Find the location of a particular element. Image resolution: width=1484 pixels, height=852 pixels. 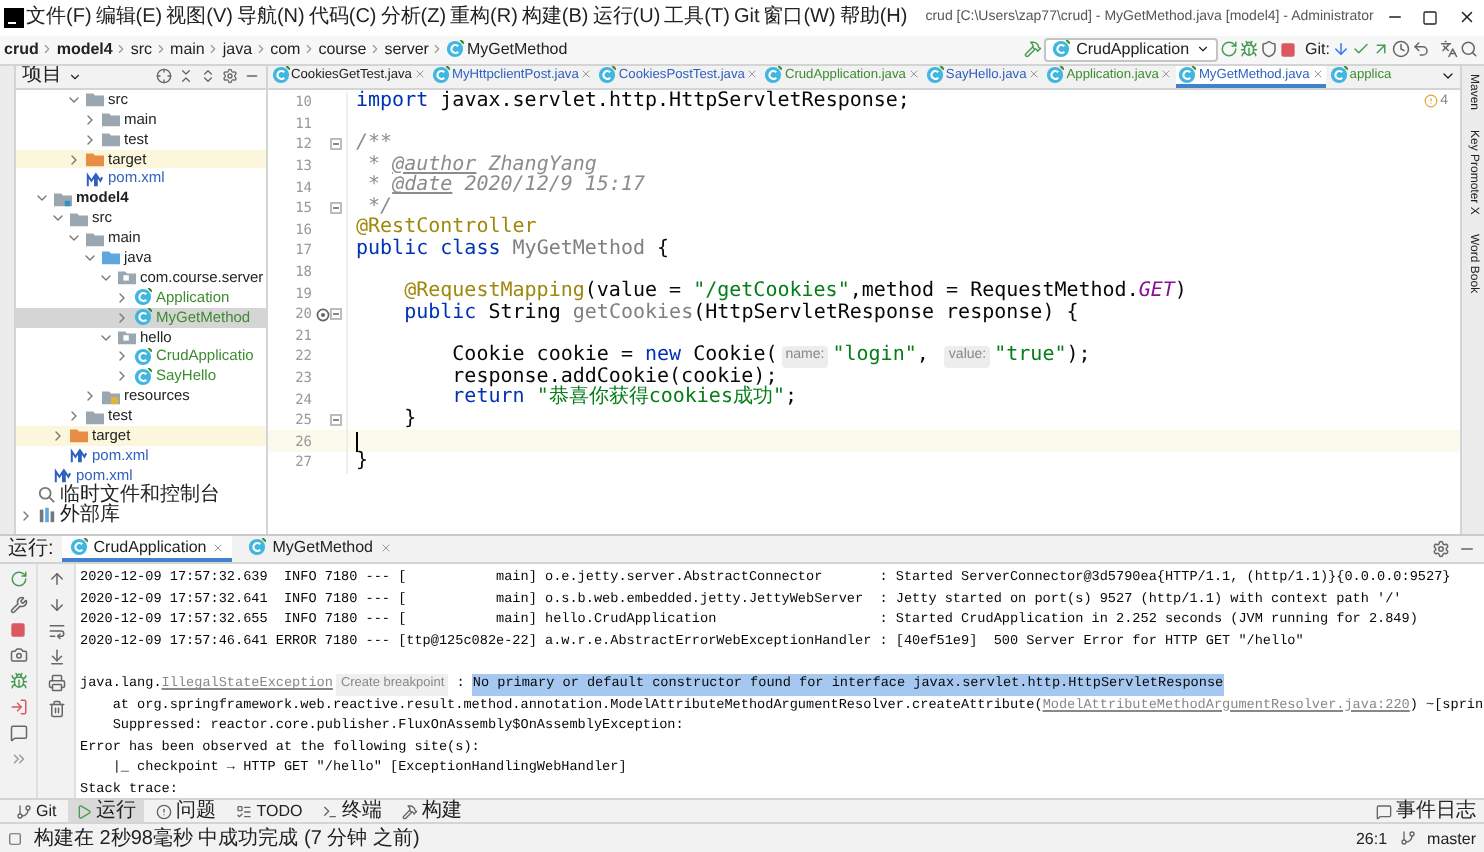

breadcrumb: src is located at coordinates (141, 49).